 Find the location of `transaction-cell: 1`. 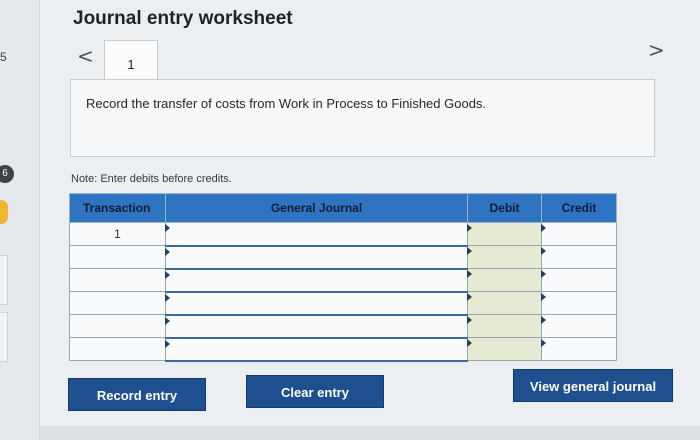

transaction-cell: 1 is located at coordinates (117, 234).